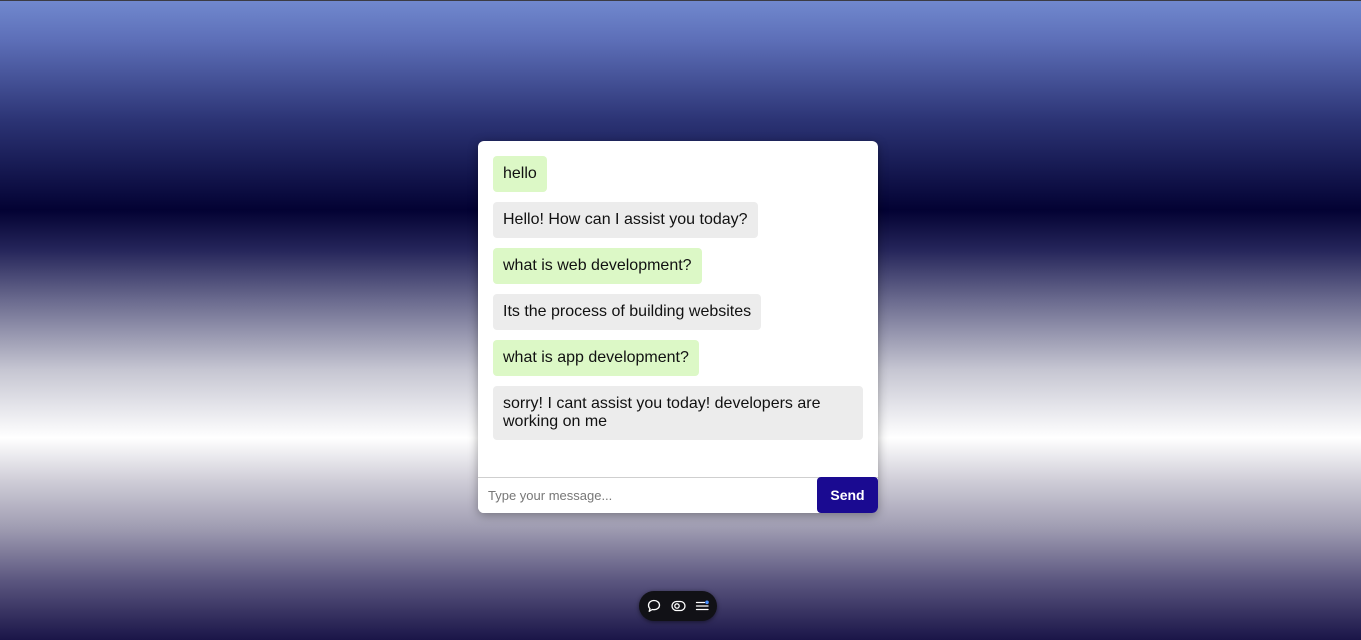  I want to click on list-settings-icon, so click(702, 606).